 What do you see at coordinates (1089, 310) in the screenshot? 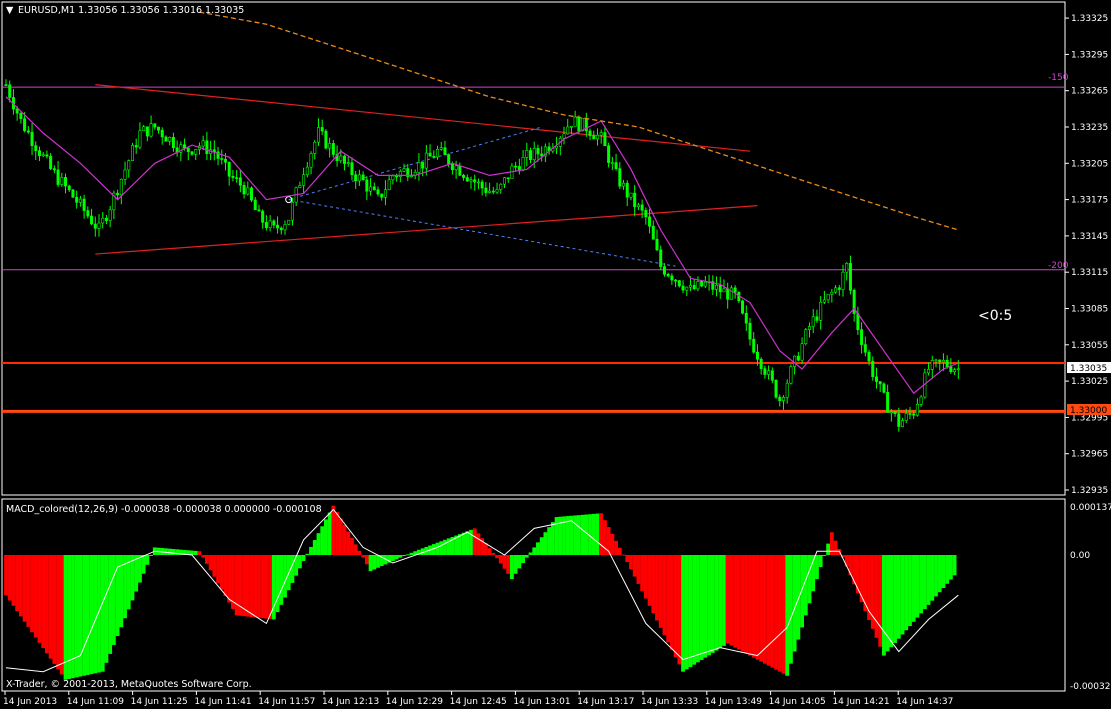
I see `price-tick-label: 1.33085` at bounding box center [1089, 310].